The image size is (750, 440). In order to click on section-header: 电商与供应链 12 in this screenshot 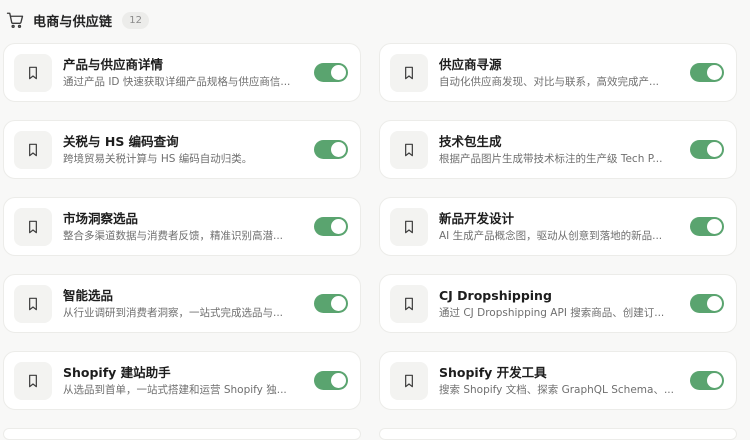, I will do `click(77, 20)`.